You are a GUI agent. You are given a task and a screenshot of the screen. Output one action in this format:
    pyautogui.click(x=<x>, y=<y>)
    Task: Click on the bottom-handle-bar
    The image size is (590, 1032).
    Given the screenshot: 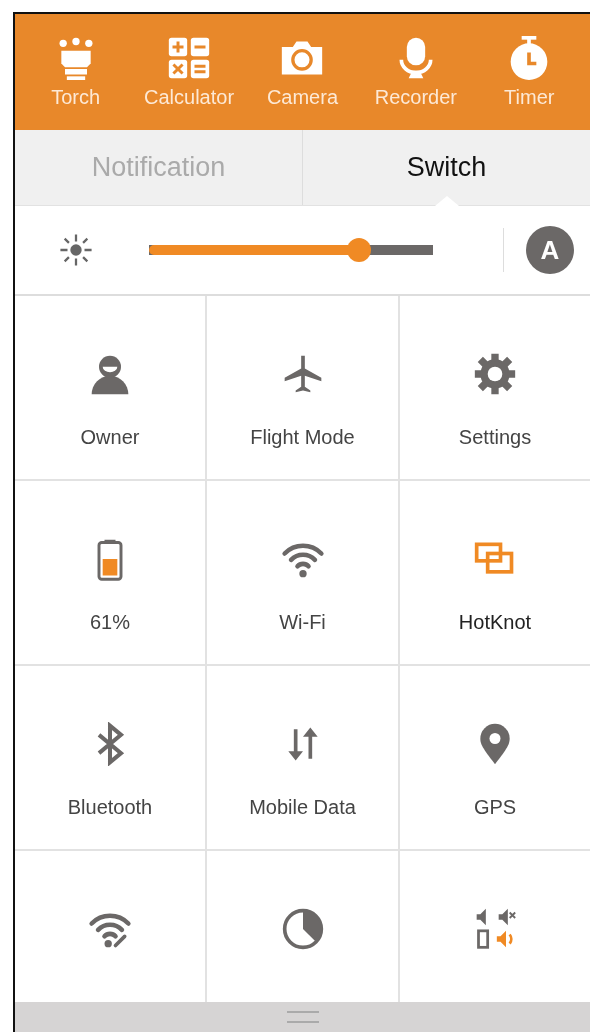 What is the action you would take?
    pyautogui.click(x=302, y=1017)
    